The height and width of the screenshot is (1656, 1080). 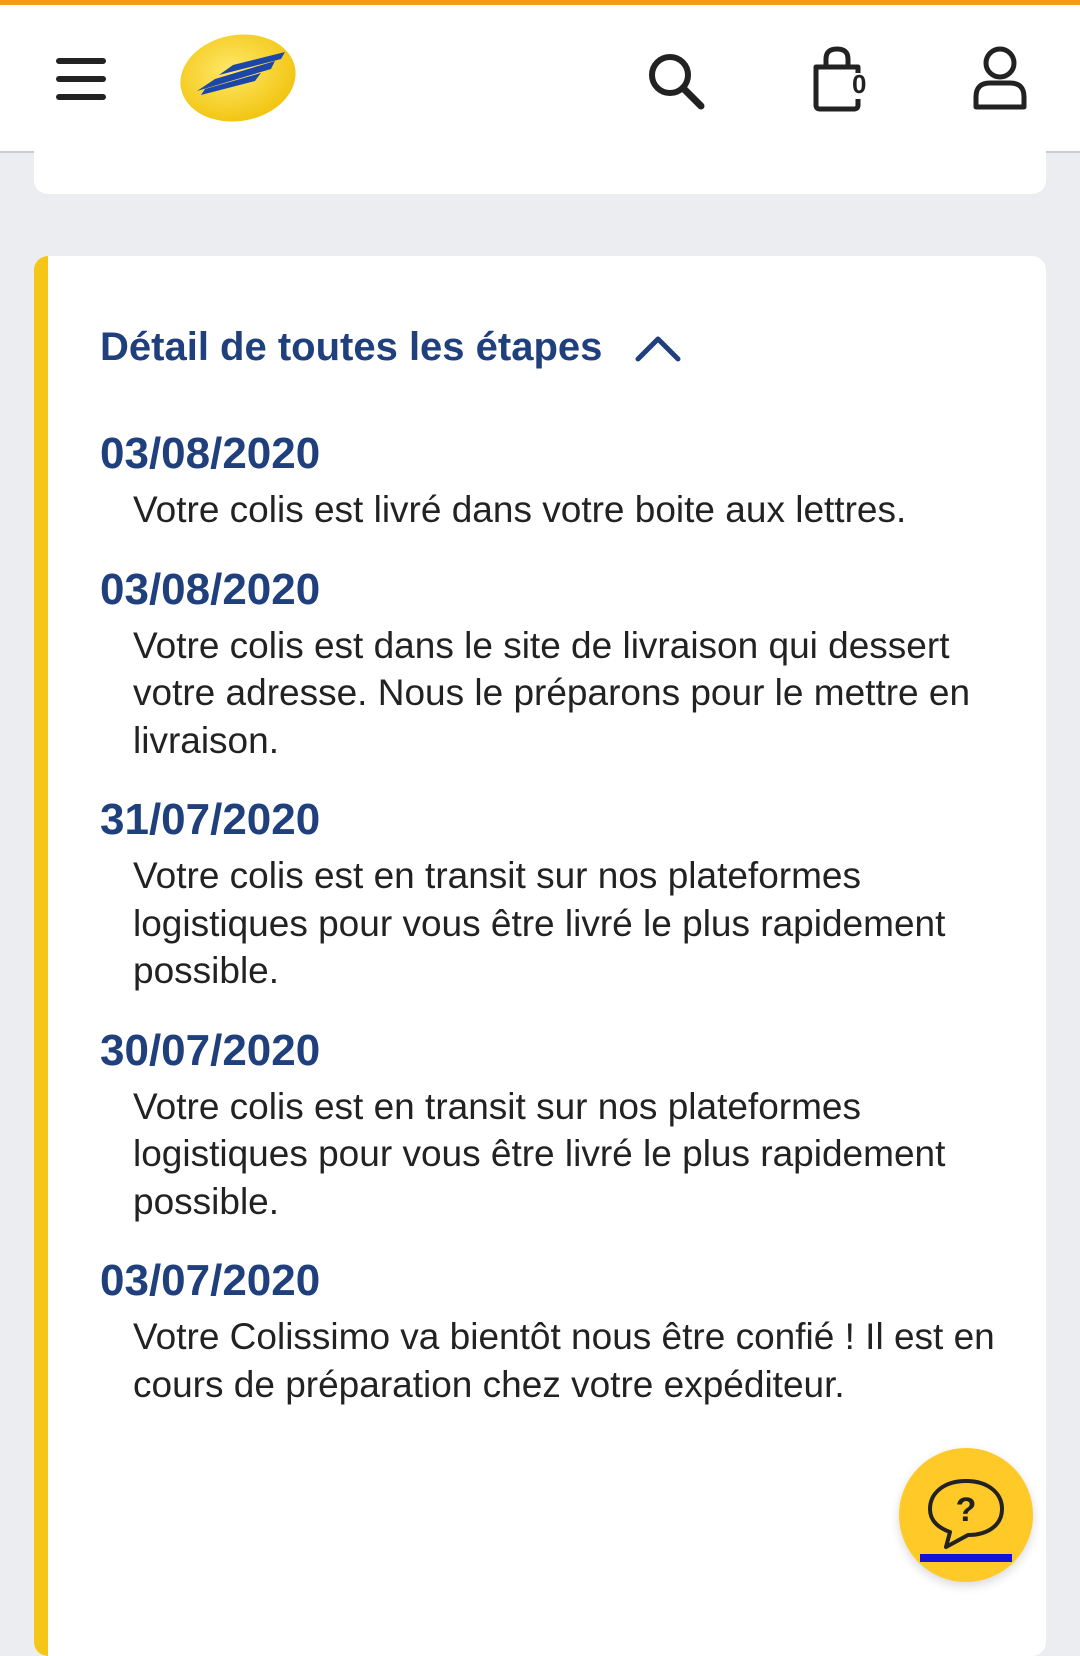 I want to click on help-underline, so click(x=966, y=1558).